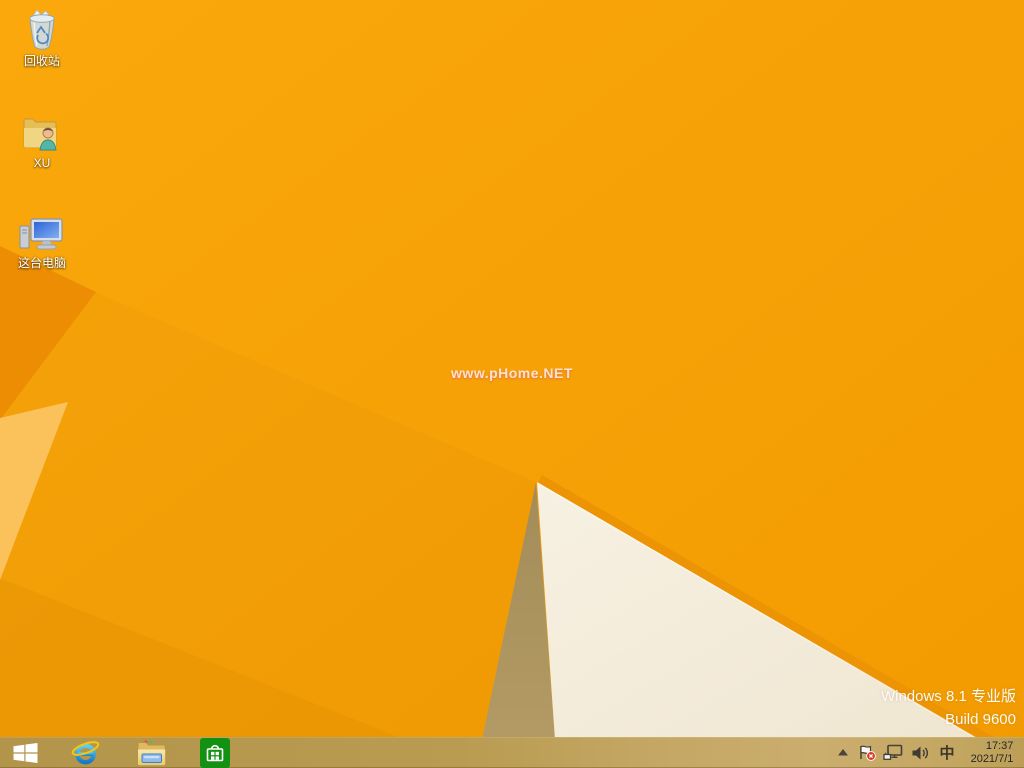 The image size is (1024, 768). I want to click on chevron-up-icon, so click(843, 752).